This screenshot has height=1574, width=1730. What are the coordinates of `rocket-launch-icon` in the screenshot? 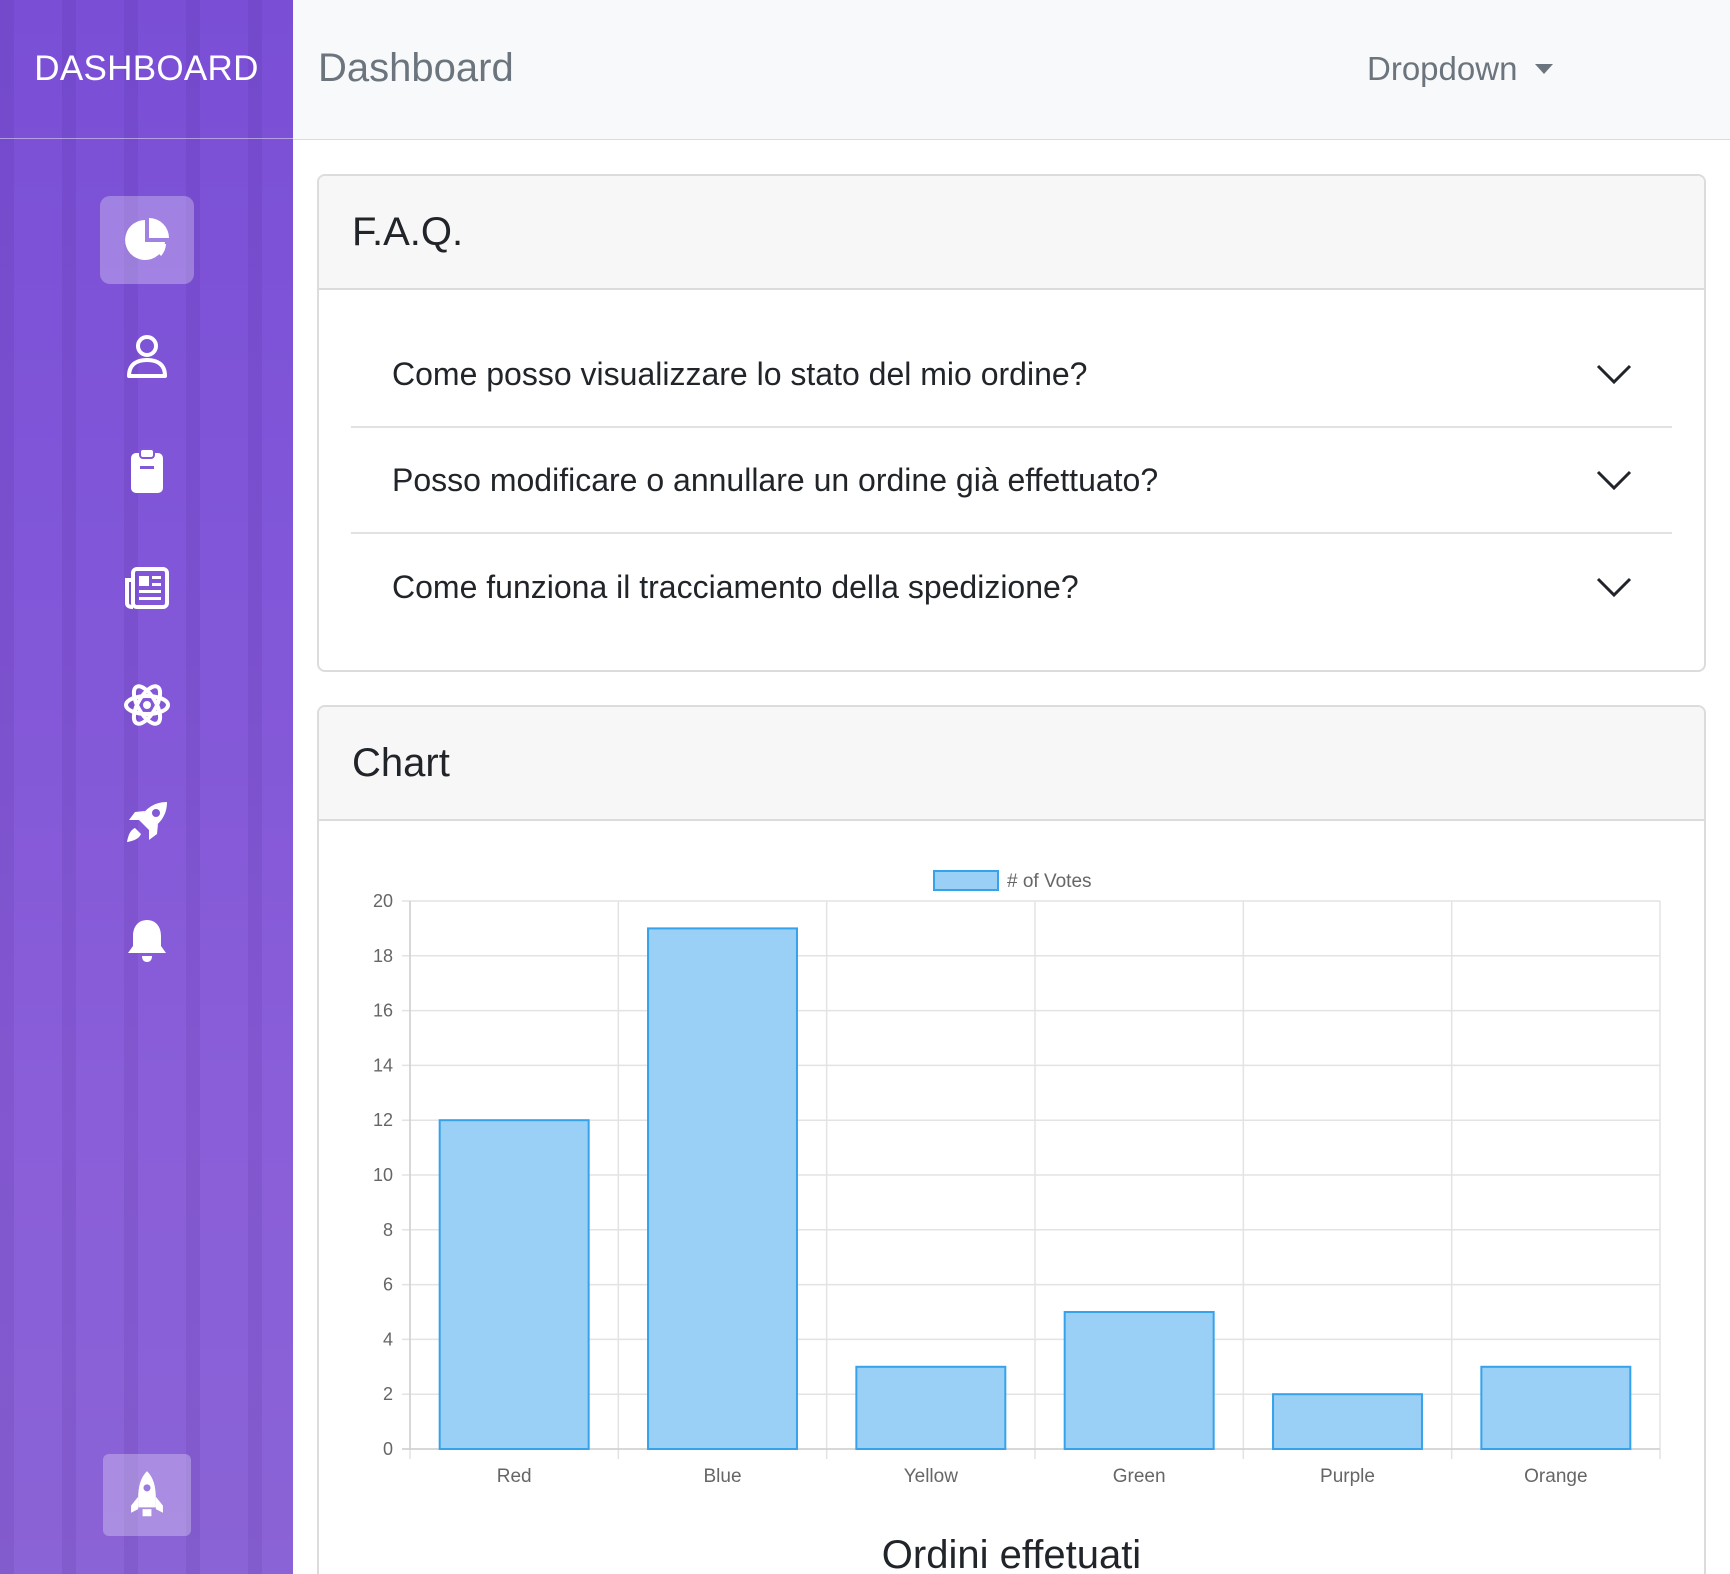 It's located at (147, 1494).